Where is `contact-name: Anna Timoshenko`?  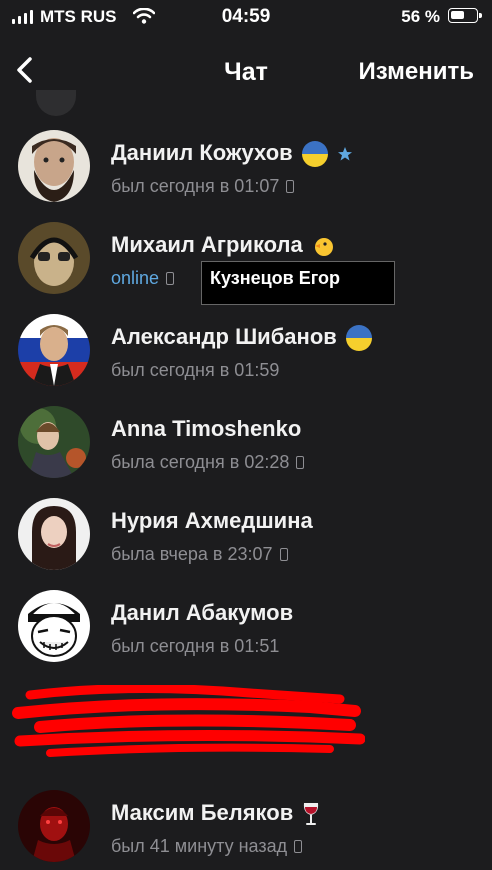 contact-name: Anna Timoshenko is located at coordinates (206, 428).